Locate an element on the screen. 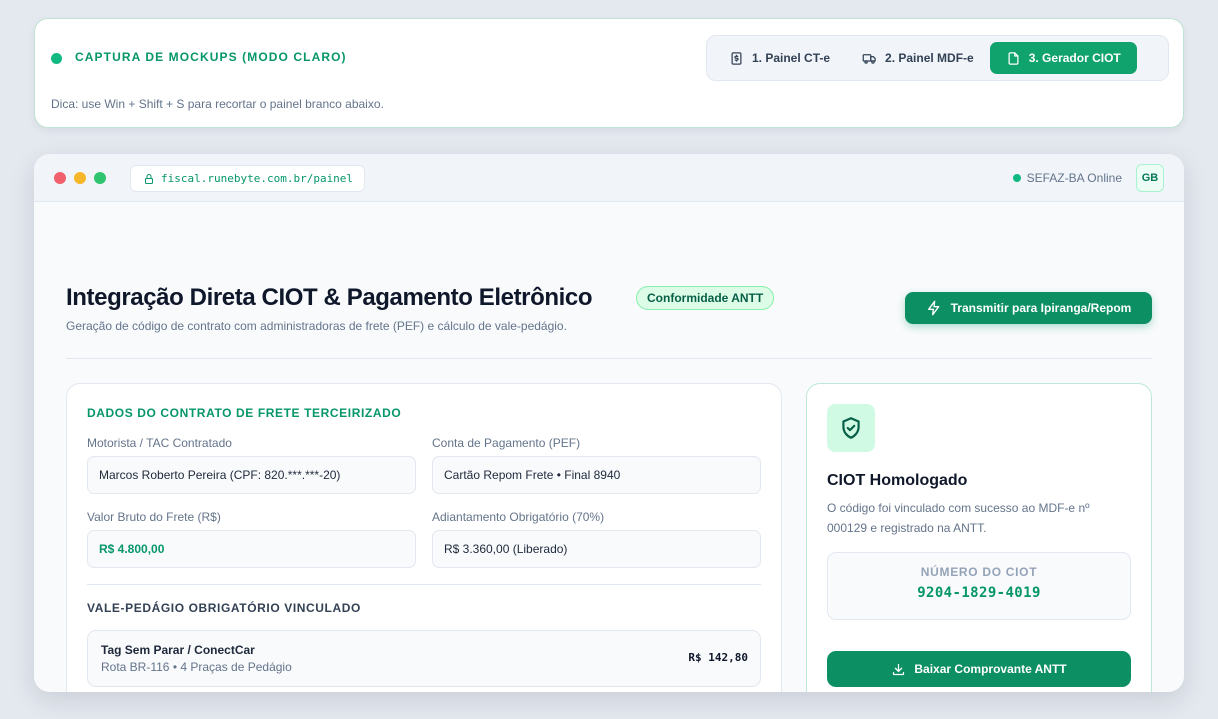 Image resolution: width=1218 pixels, height=719 pixels. ciot-title: CIOT Homologado is located at coordinates (897, 480).